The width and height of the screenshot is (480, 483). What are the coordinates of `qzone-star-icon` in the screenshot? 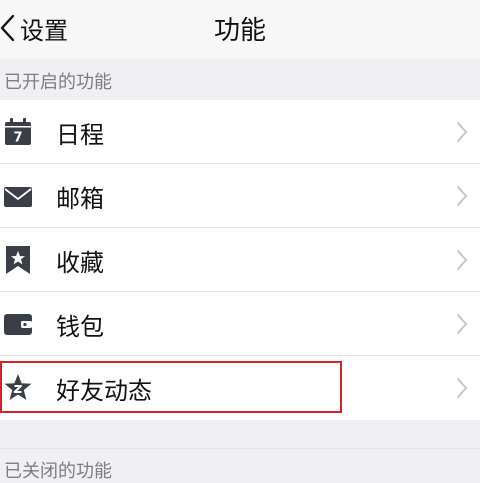 It's located at (18, 388).